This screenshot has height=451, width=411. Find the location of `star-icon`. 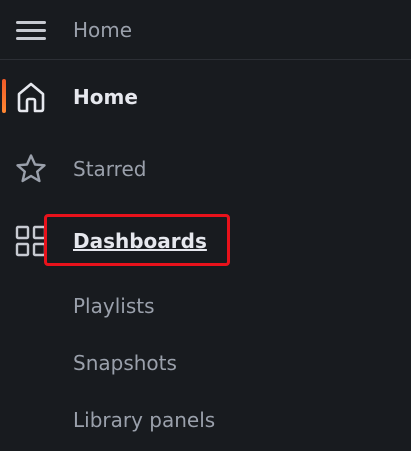

star-icon is located at coordinates (31, 169).